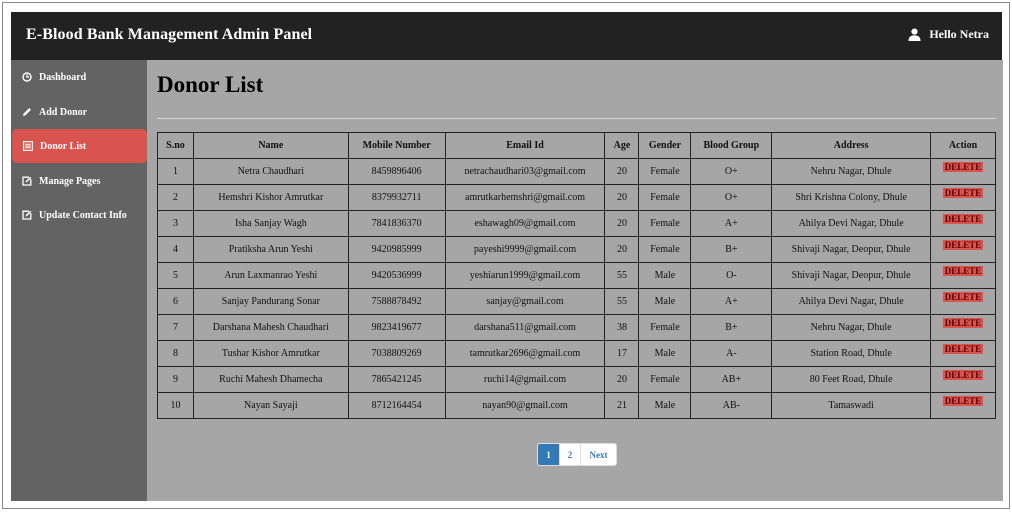 This screenshot has height=512, width=1012. What do you see at coordinates (851, 327) in the screenshot?
I see `address-cell: Nehru Nagar, Dhule` at bounding box center [851, 327].